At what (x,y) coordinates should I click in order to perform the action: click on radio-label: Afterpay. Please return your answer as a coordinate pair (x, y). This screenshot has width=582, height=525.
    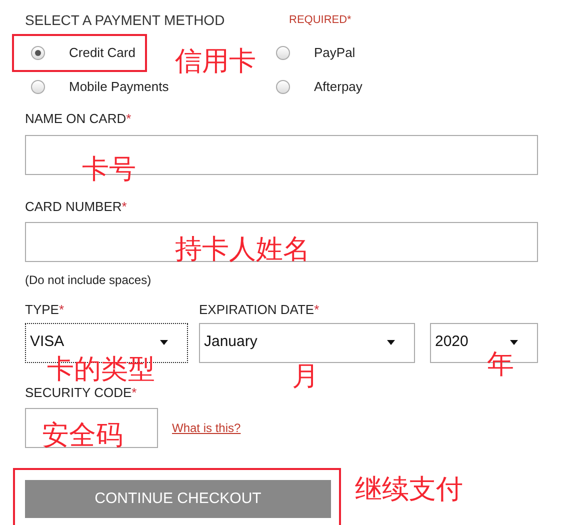
    Looking at the image, I should click on (338, 87).